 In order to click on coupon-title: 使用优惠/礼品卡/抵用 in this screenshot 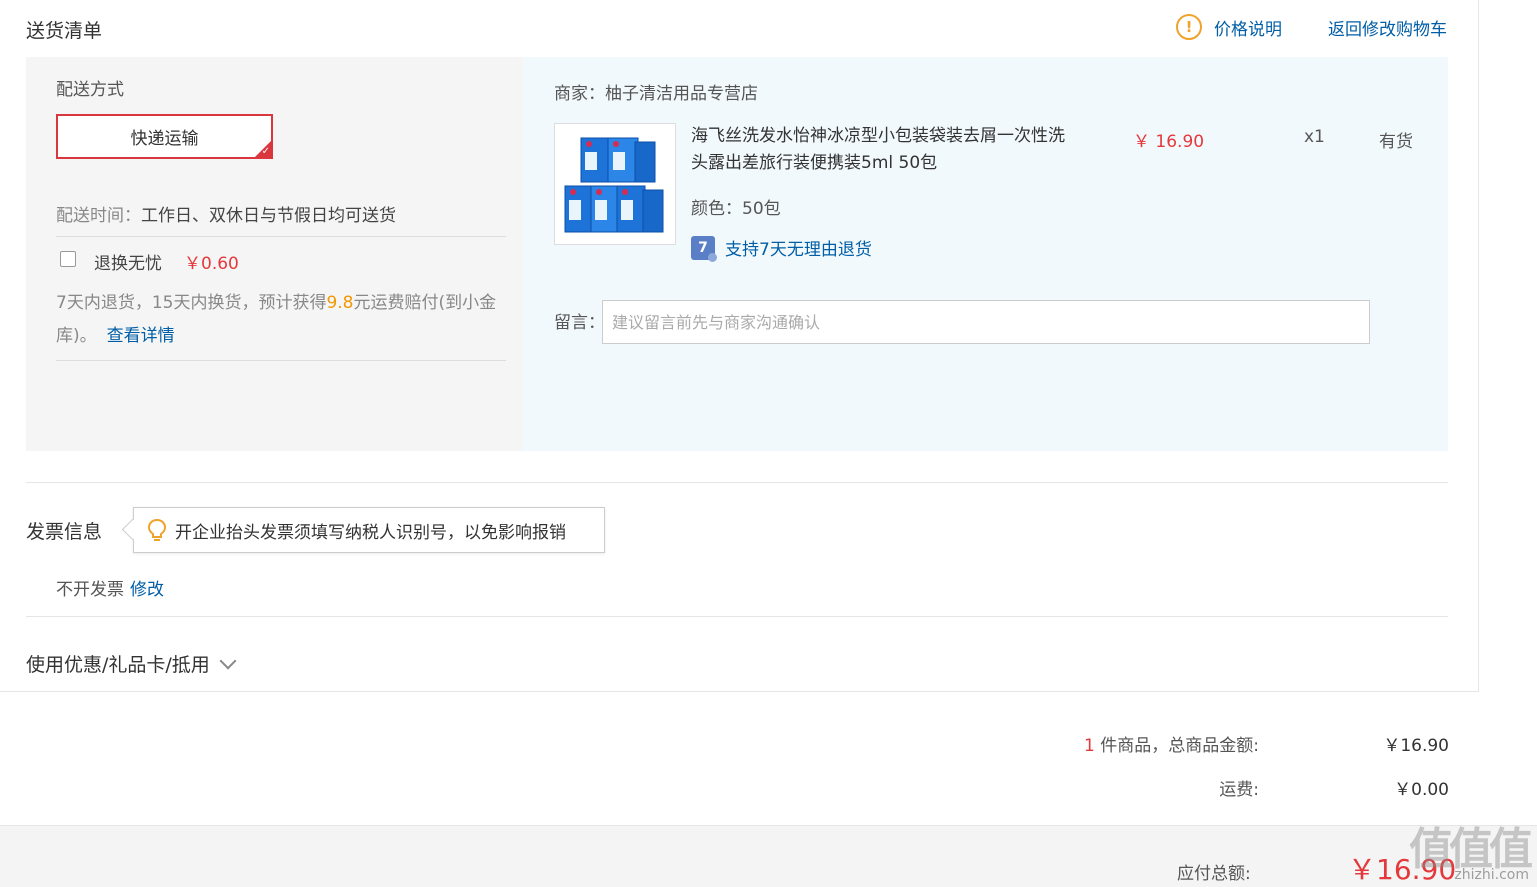, I will do `click(118, 665)`.